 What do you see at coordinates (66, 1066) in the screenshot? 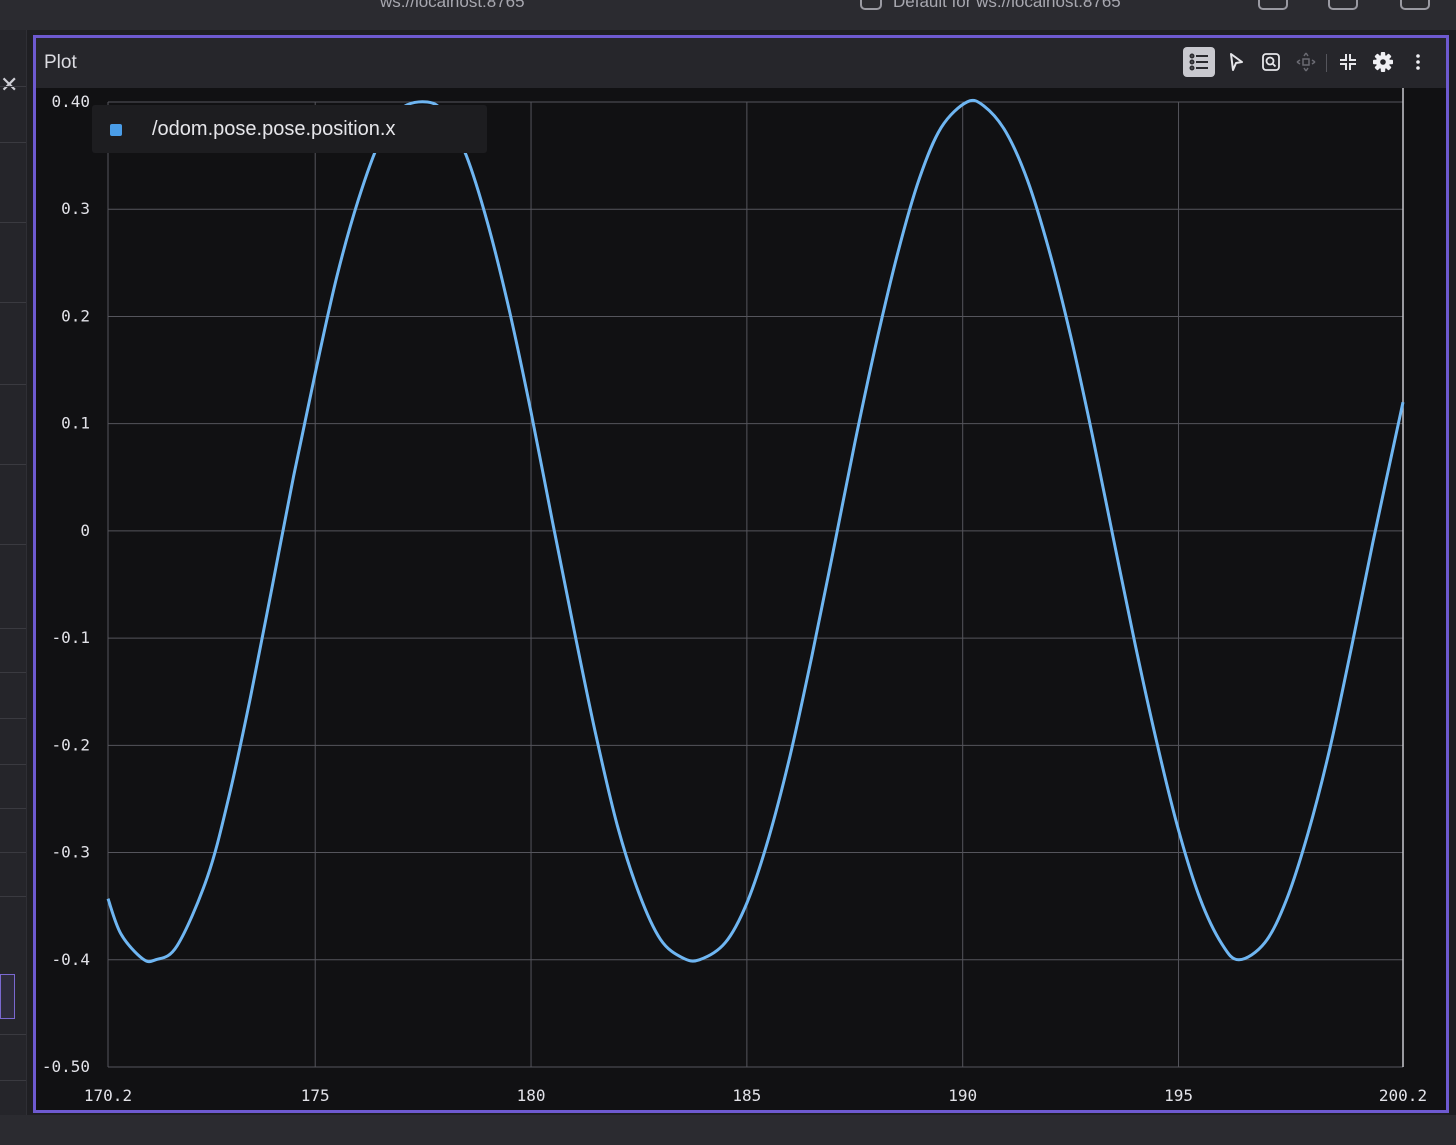
I see `y-tick-label: -0.50` at bounding box center [66, 1066].